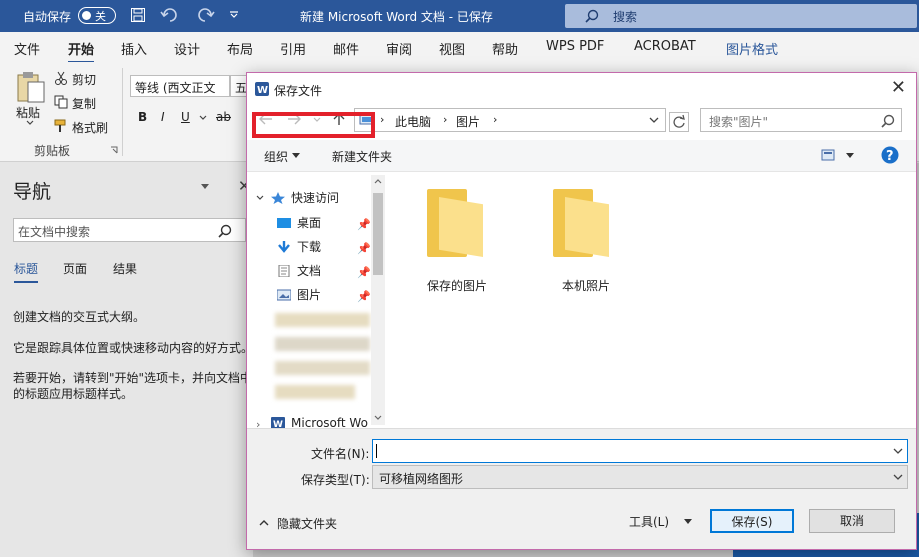 The width and height of the screenshot is (919, 557). What do you see at coordinates (129, 230) in the screenshot?
I see `nav-search-input: 在文档中搜索` at bounding box center [129, 230].